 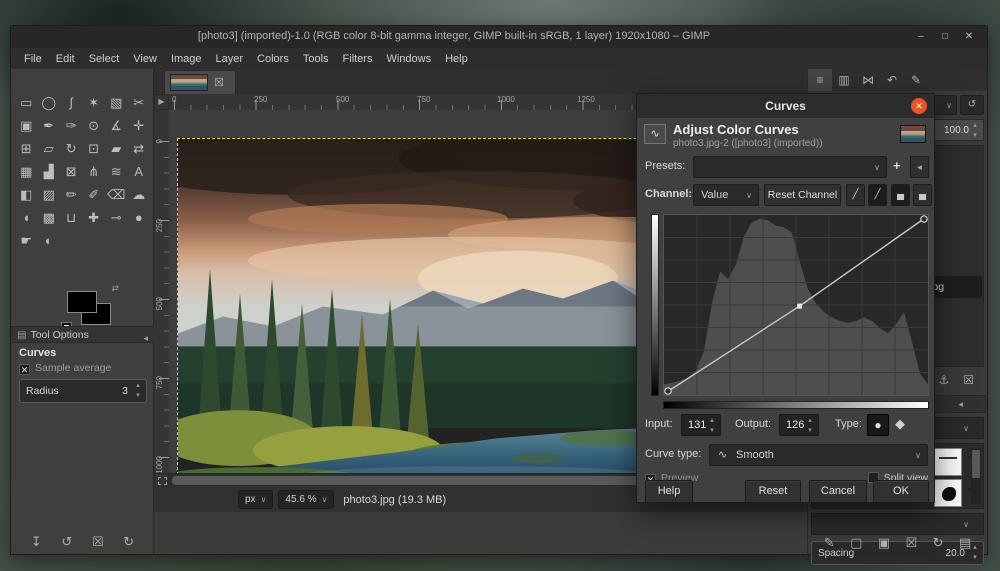 What do you see at coordinates (408, 59) in the screenshot?
I see `menu-windows: Windows` at bounding box center [408, 59].